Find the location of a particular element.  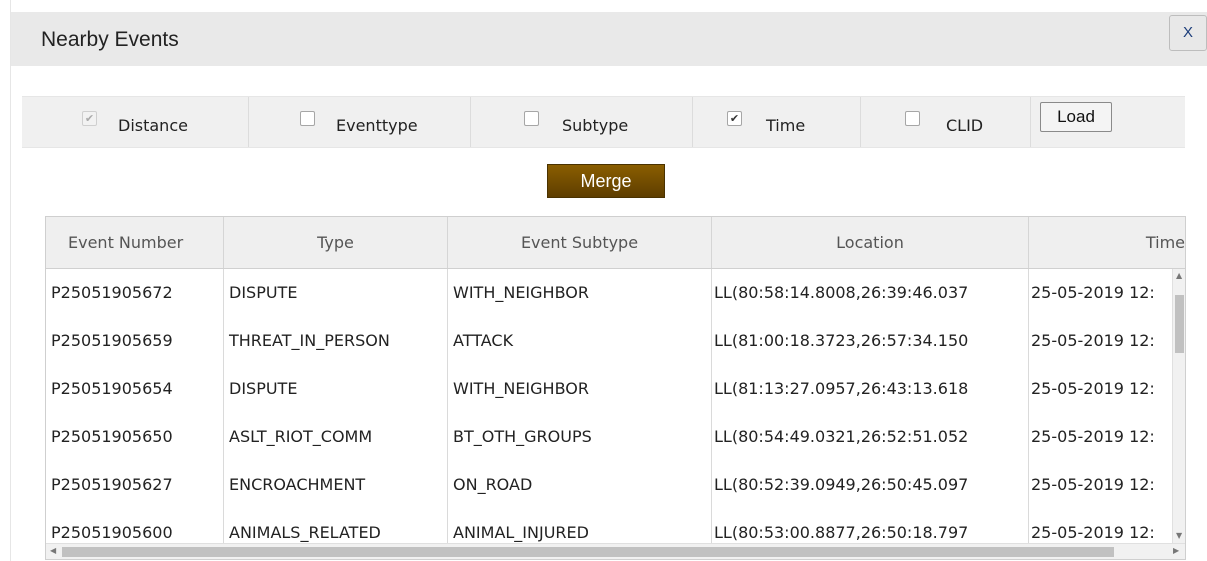

type-cell: ANIMALS_RELATED is located at coordinates (336, 526).